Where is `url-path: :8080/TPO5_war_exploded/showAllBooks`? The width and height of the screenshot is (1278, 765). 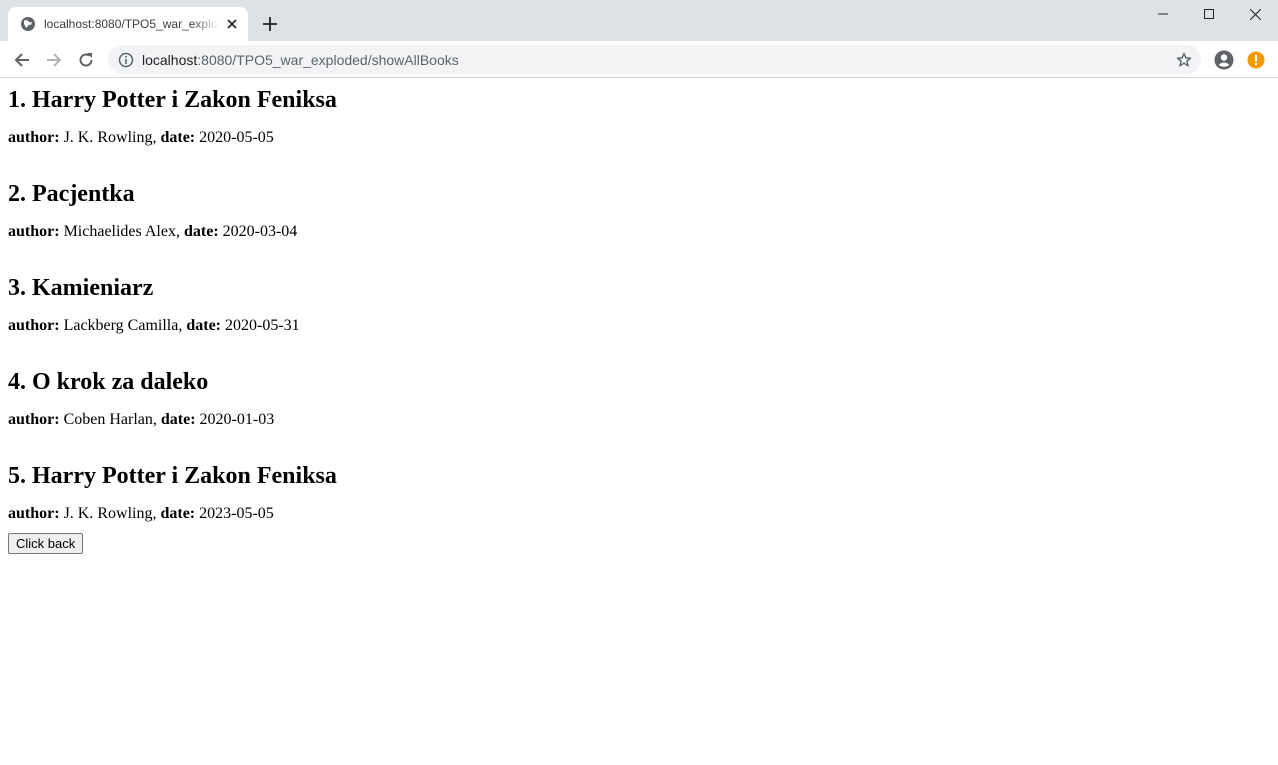
url-path: :8080/TPO5_war_exploded/showAllBooks is located at coordinates (328, 59).